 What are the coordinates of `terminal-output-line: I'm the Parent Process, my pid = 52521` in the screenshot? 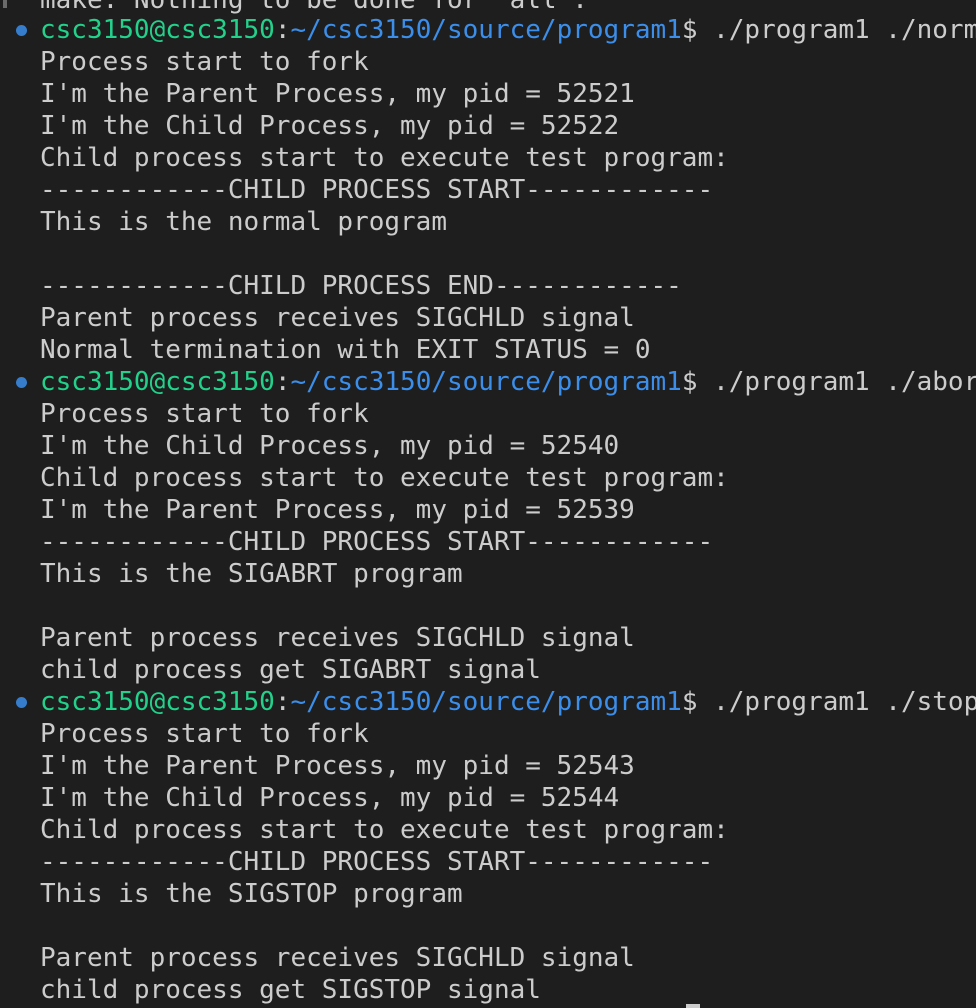 It's located at (337, 94).